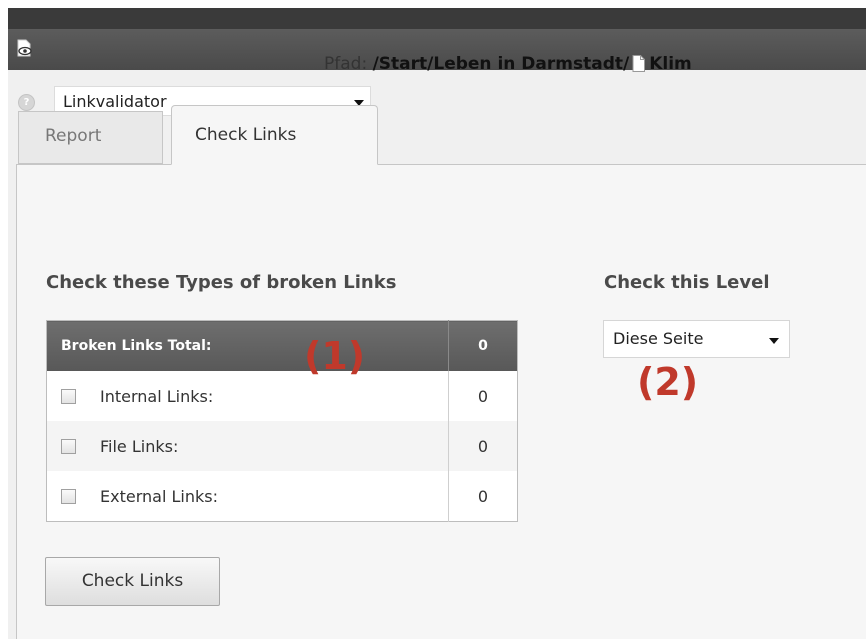  What do you see at coordinates (247, 345) in the screenshot?
I see `broken-links-total-label: Broken Links Total:` at bounding box center [247, 345].